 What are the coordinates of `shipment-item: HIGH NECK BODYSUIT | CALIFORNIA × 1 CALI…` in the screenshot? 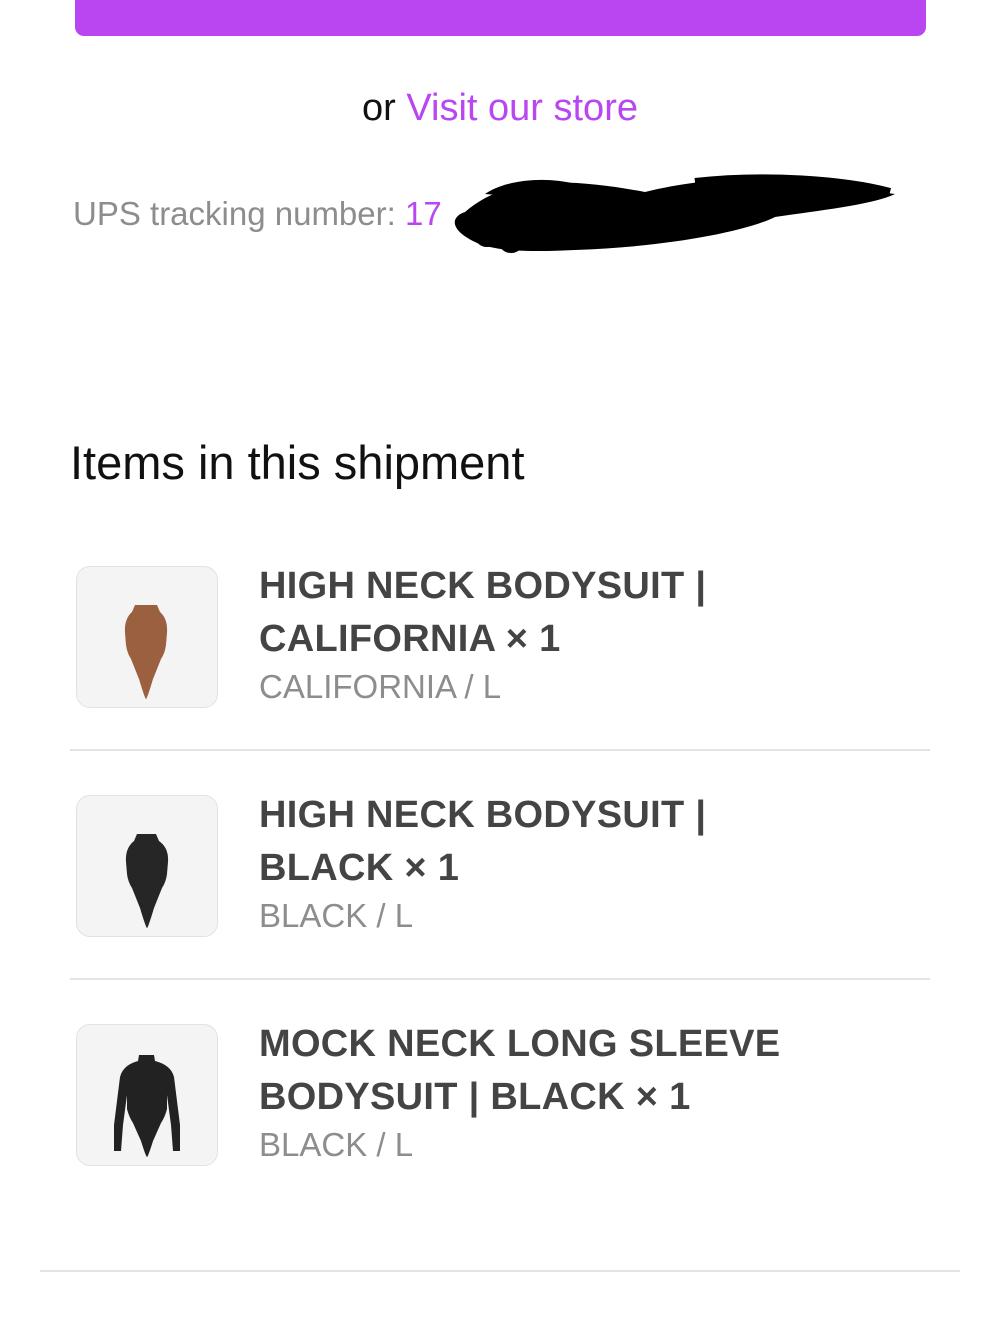 It's located at (500, 645).